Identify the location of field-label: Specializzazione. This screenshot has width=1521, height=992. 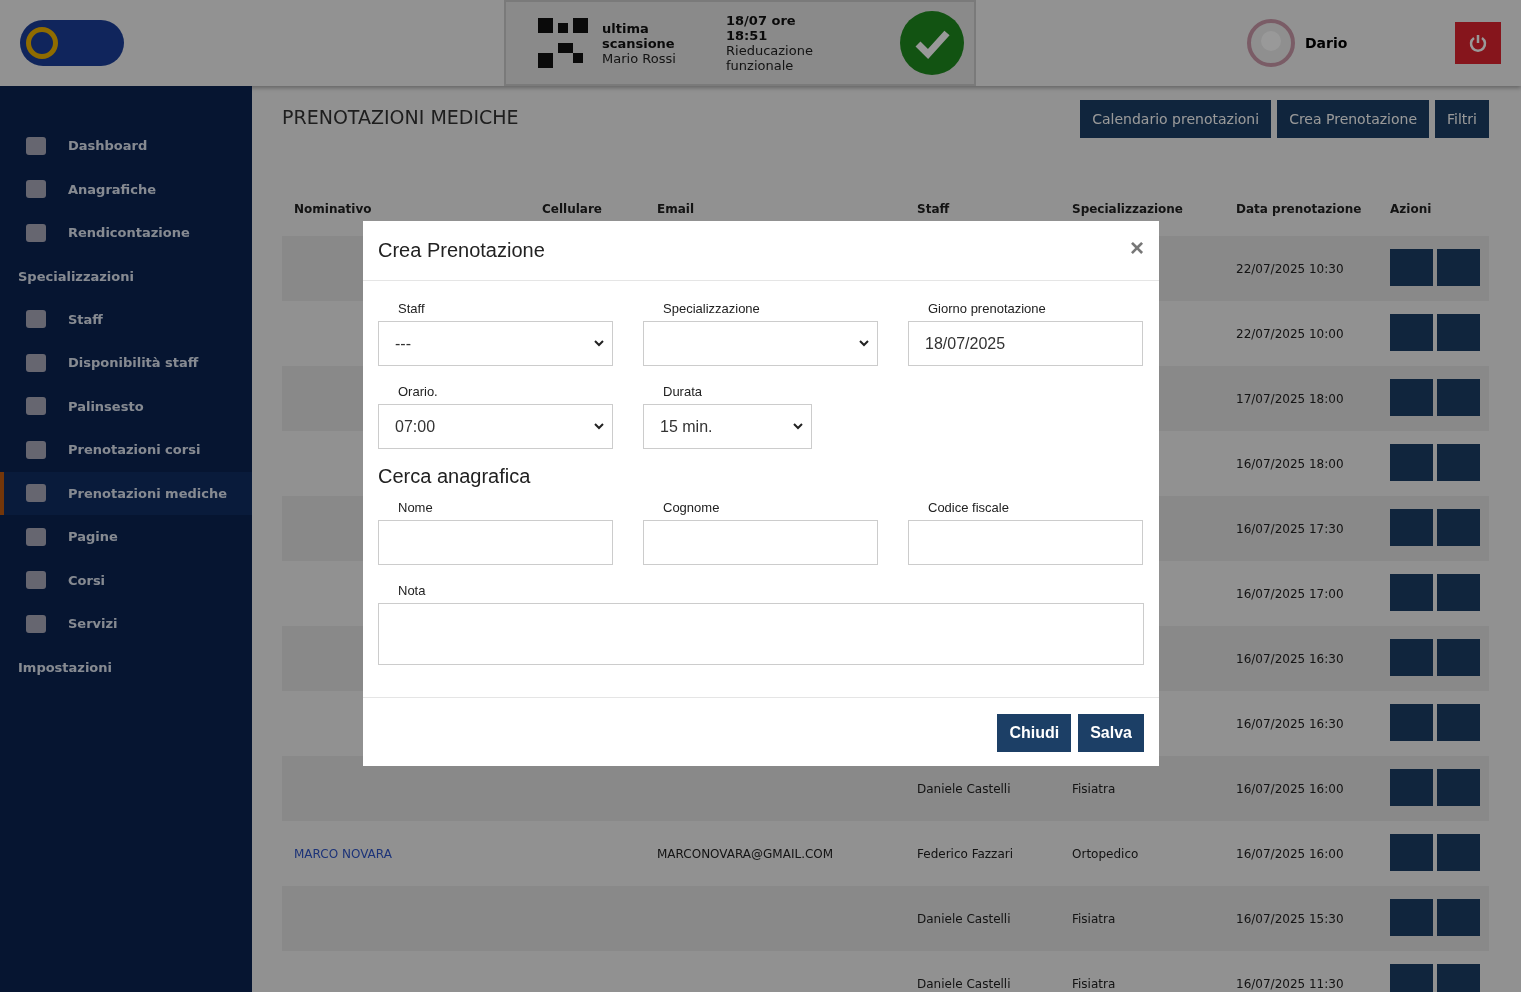
(711, 308).